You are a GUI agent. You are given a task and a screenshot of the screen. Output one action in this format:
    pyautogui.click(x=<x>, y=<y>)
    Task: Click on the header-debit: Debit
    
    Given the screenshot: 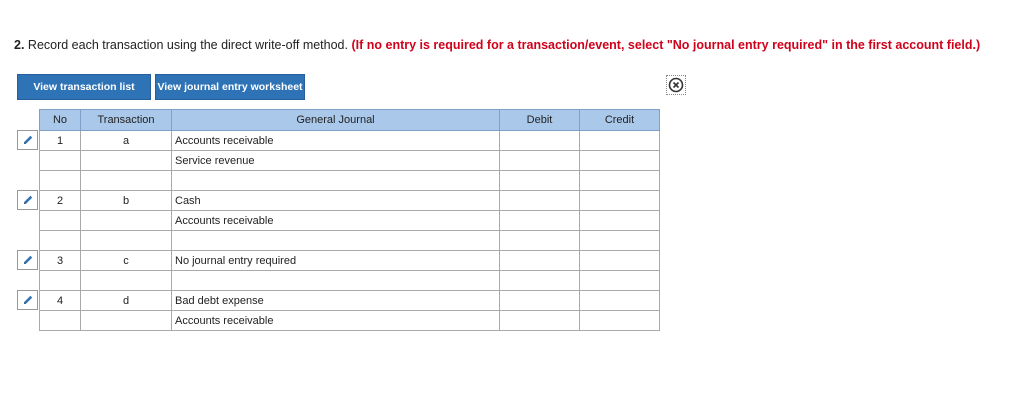 What is the action you would take?
    pyautogui.click(x=539, y=120)
    